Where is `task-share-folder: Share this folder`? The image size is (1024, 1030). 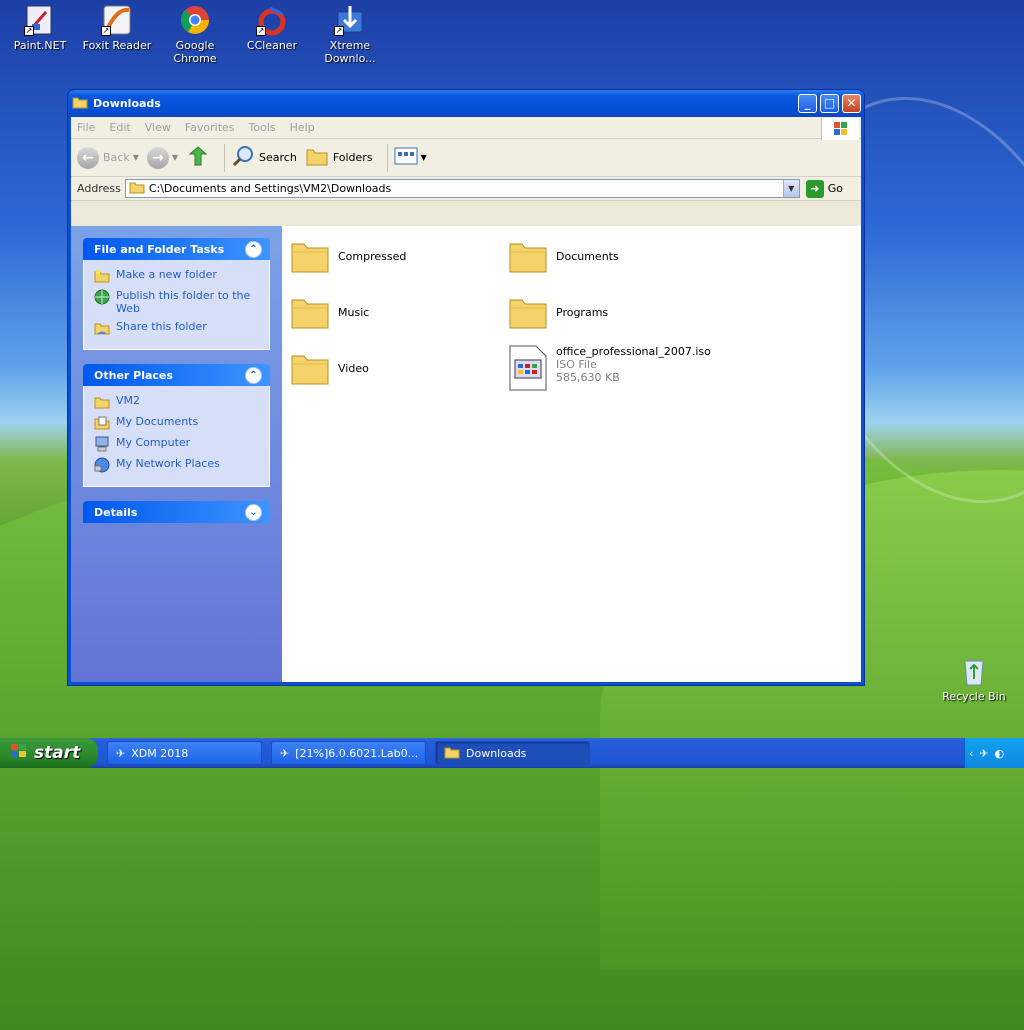
task-share-folder: Share this folder is located at coordinates (176, 328).